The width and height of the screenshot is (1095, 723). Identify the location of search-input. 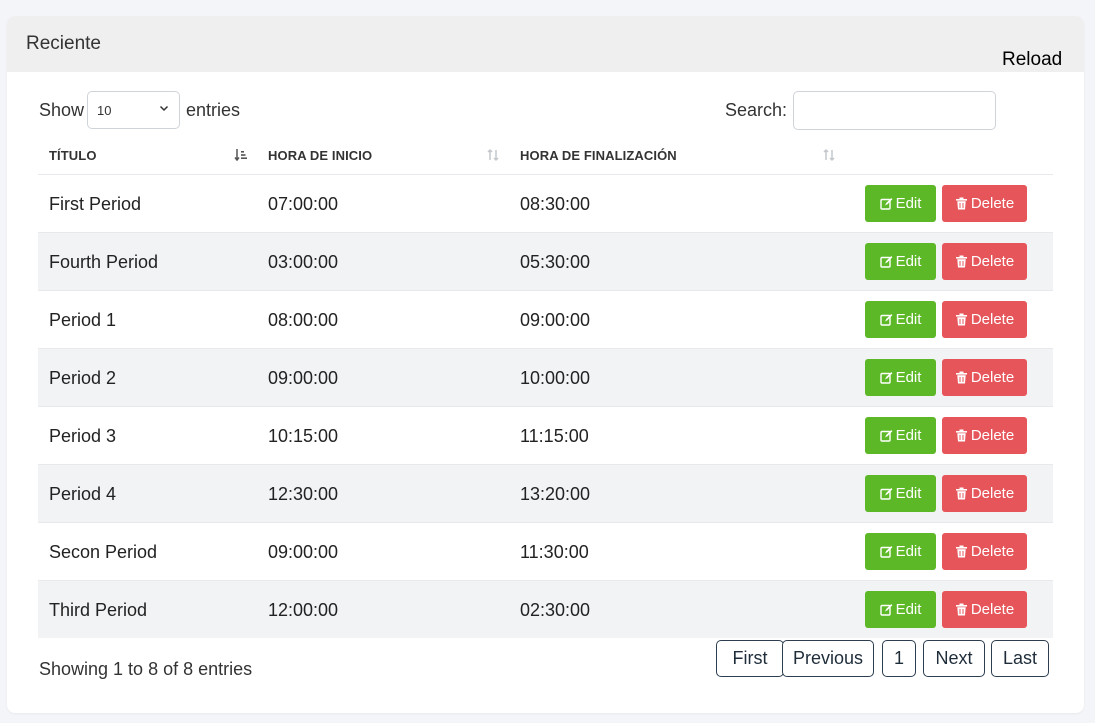
(894, 110).